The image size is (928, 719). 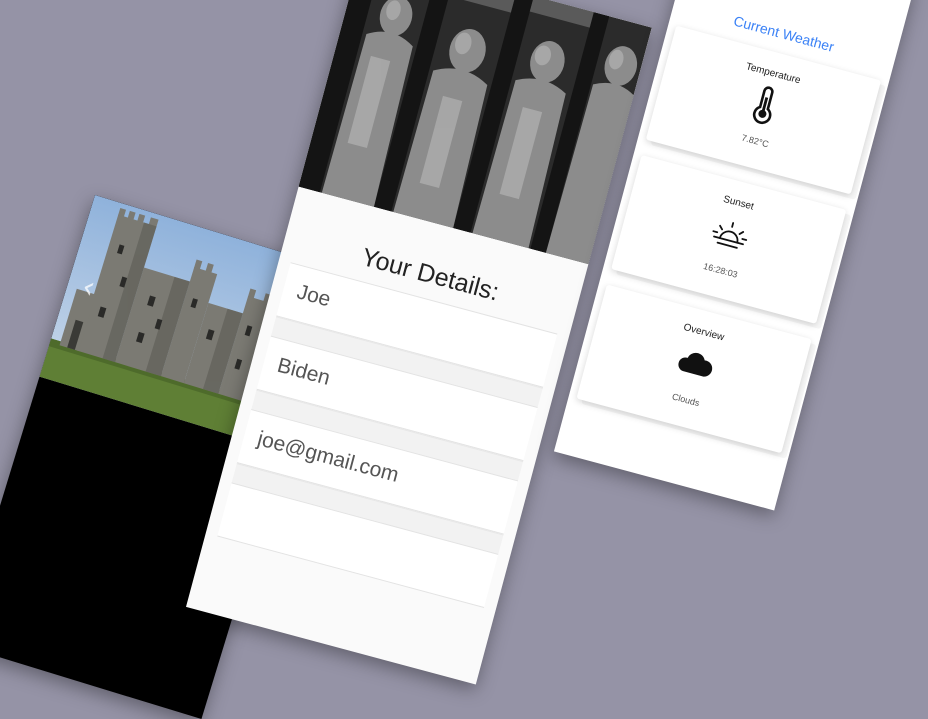 What do you see at coordinates (695, 364) in the screenshot?
I see `cloud-icon` at bounding box center [695, 364].